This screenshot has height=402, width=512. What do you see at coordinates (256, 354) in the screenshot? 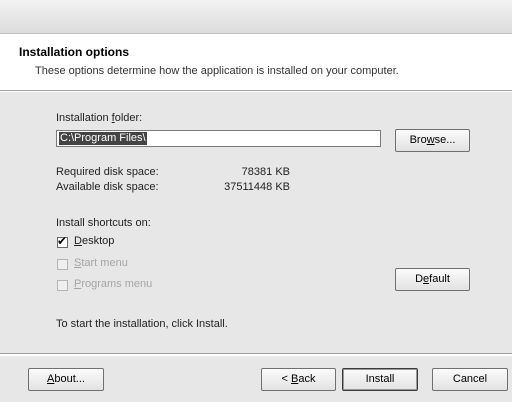
I see `footer-separator` at bounding box center [256, 354].